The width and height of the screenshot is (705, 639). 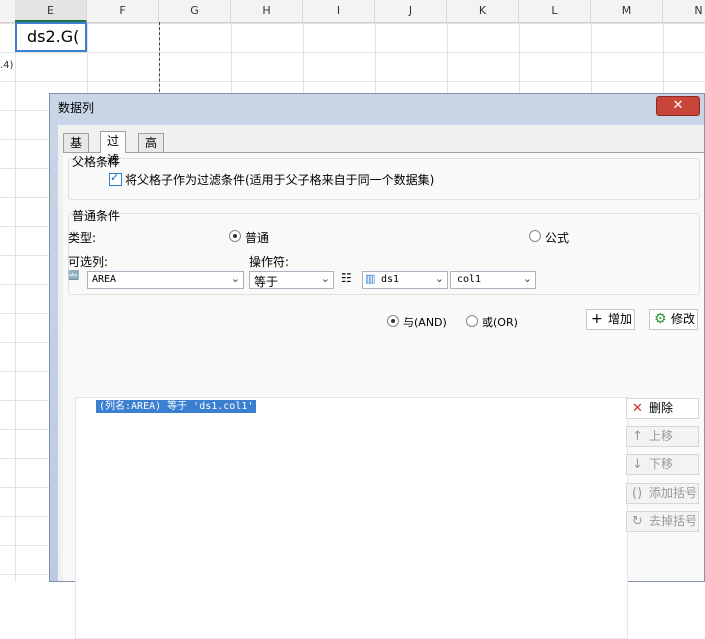 What do you see at coordinates (555, 11) in the screenshot?
I see `column-header-l: L` at bounding box center [555, 11].